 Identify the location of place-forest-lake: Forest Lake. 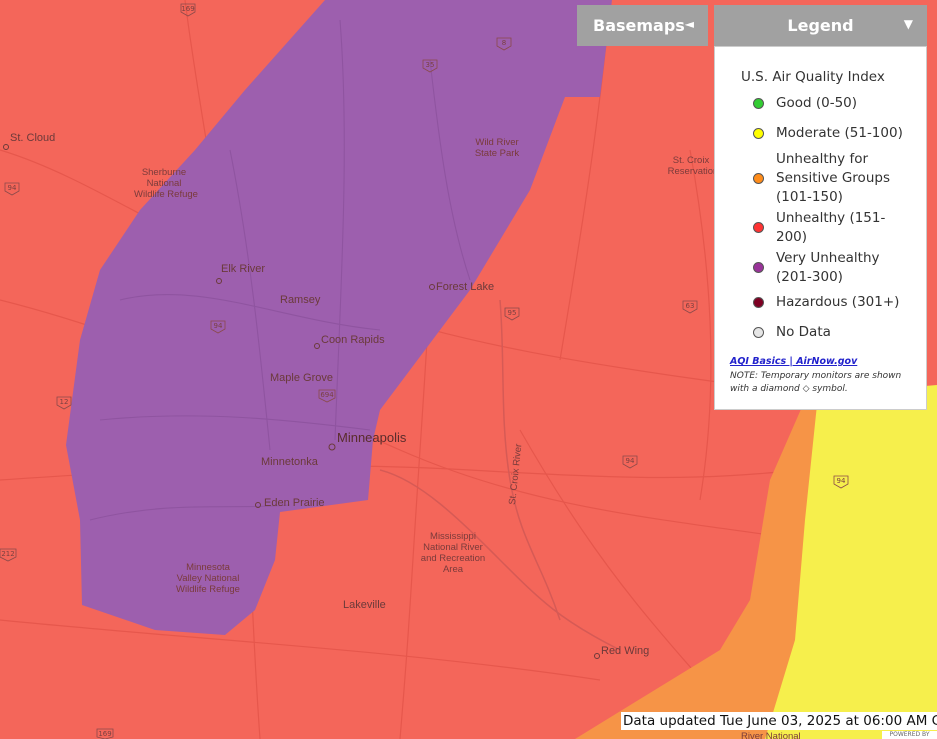
(465, 287).